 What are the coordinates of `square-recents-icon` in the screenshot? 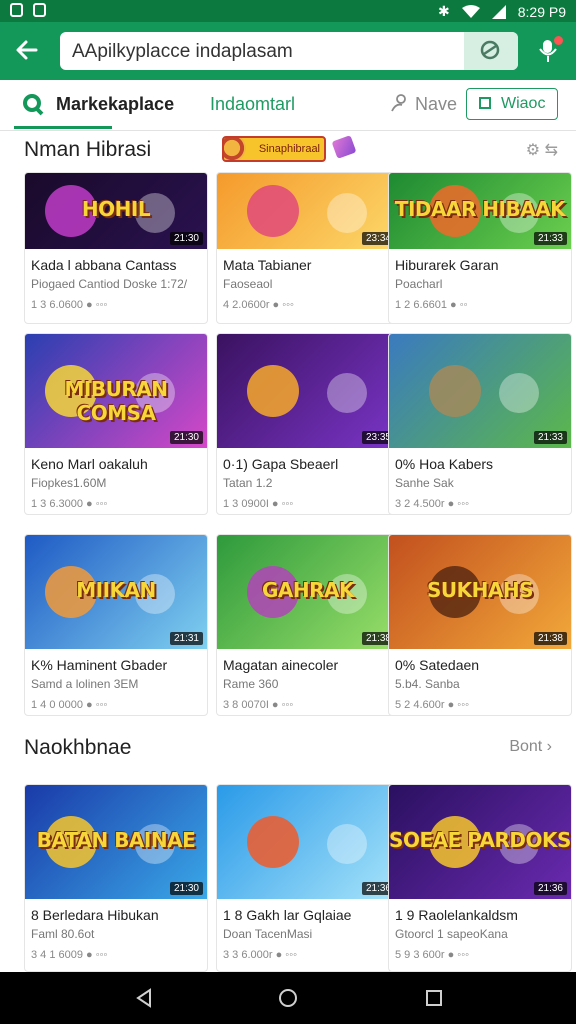 It's located at (434, 998).